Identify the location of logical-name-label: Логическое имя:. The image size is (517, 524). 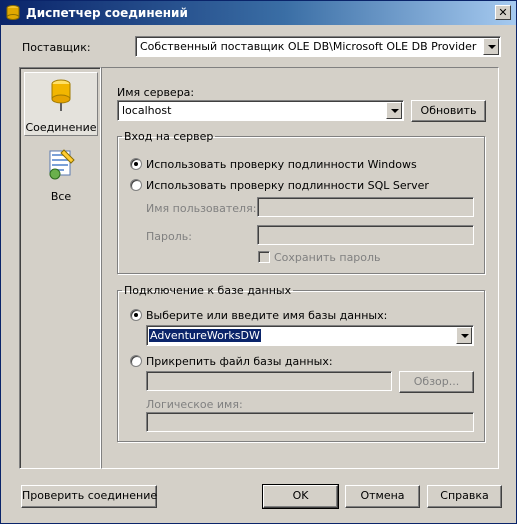
(194, 404).